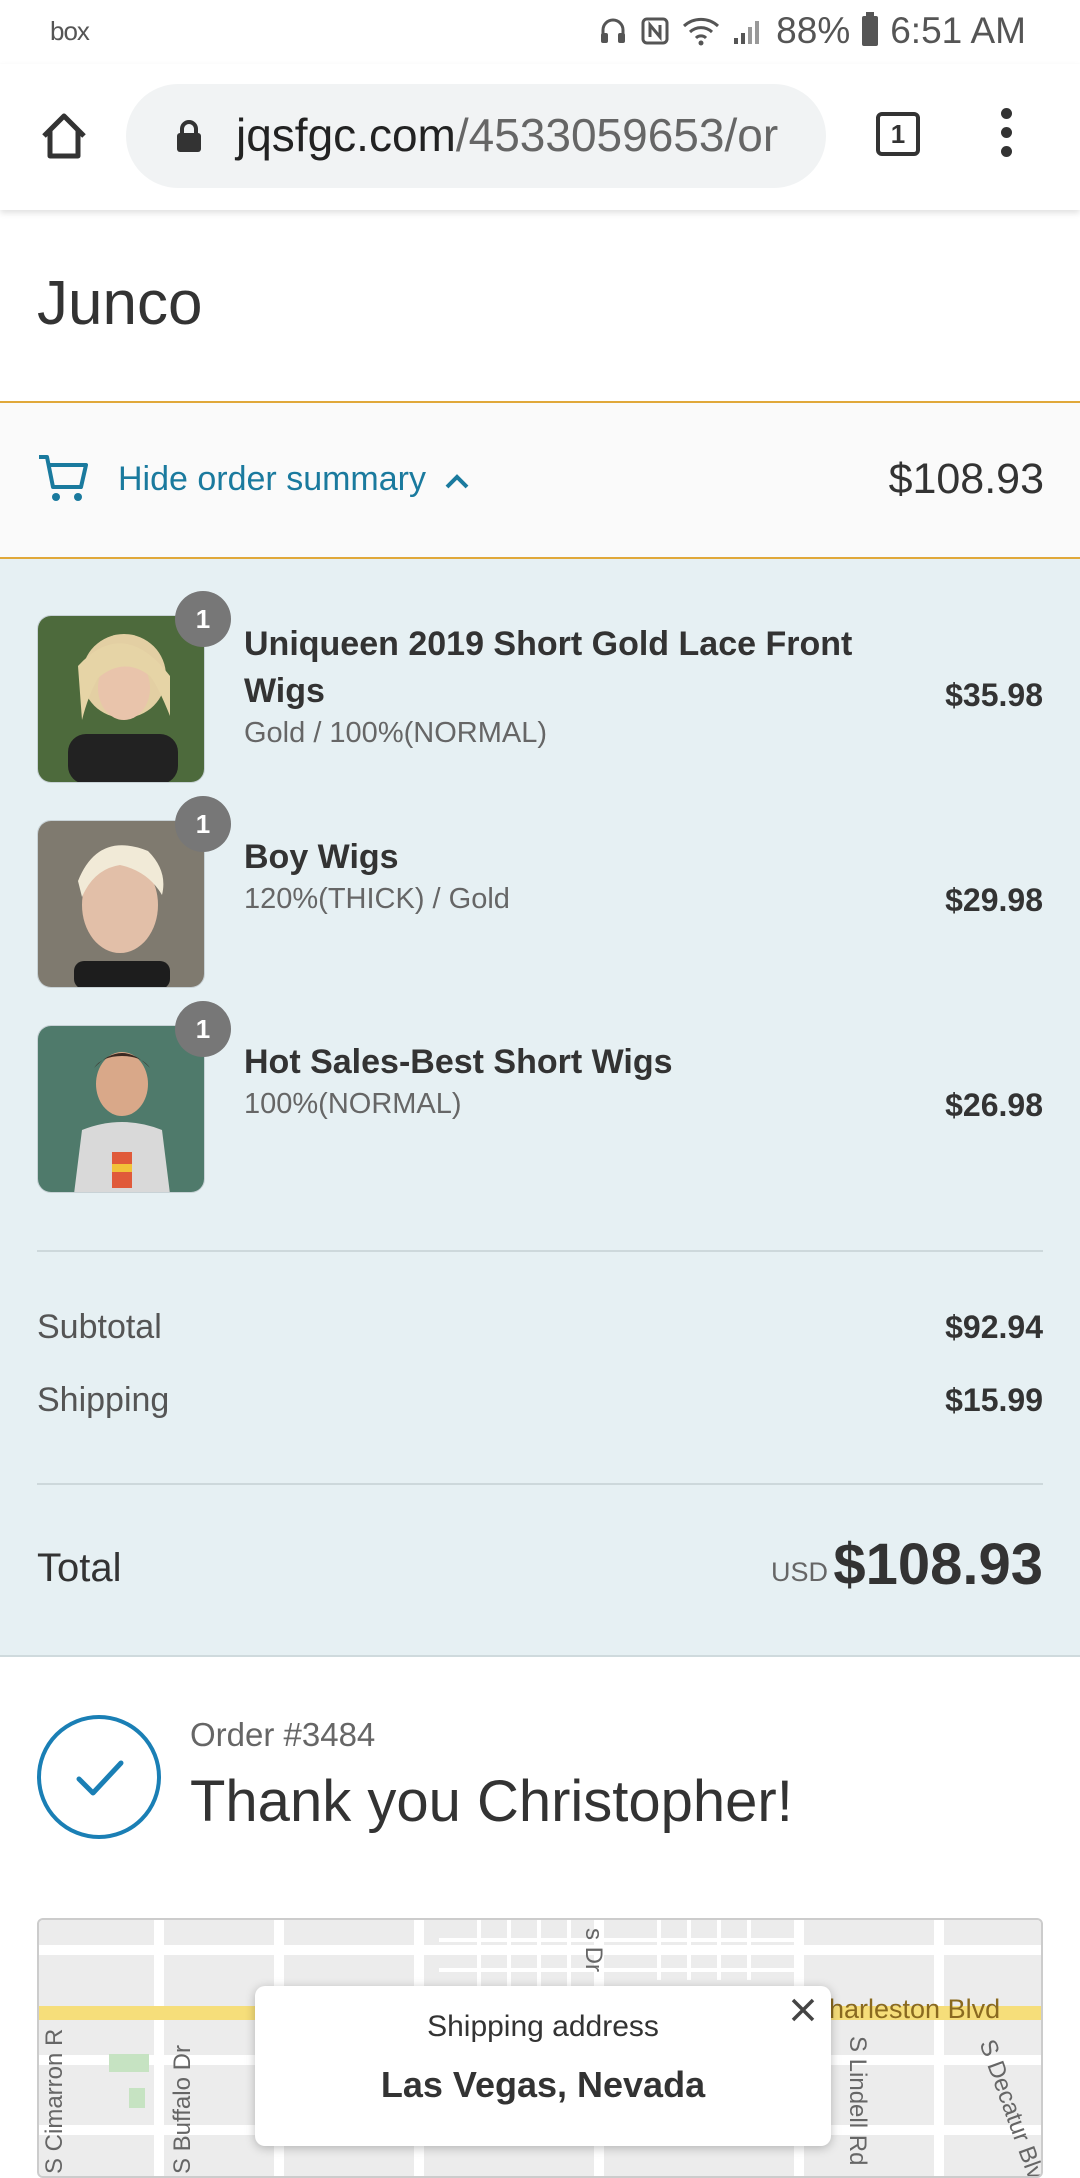 The height and width of the screenshot is (2178, 1080). Describe the element at coordinates (353, 1104) in the screenshot. I see `product-variant: 100%(NORMAL)` at that location.